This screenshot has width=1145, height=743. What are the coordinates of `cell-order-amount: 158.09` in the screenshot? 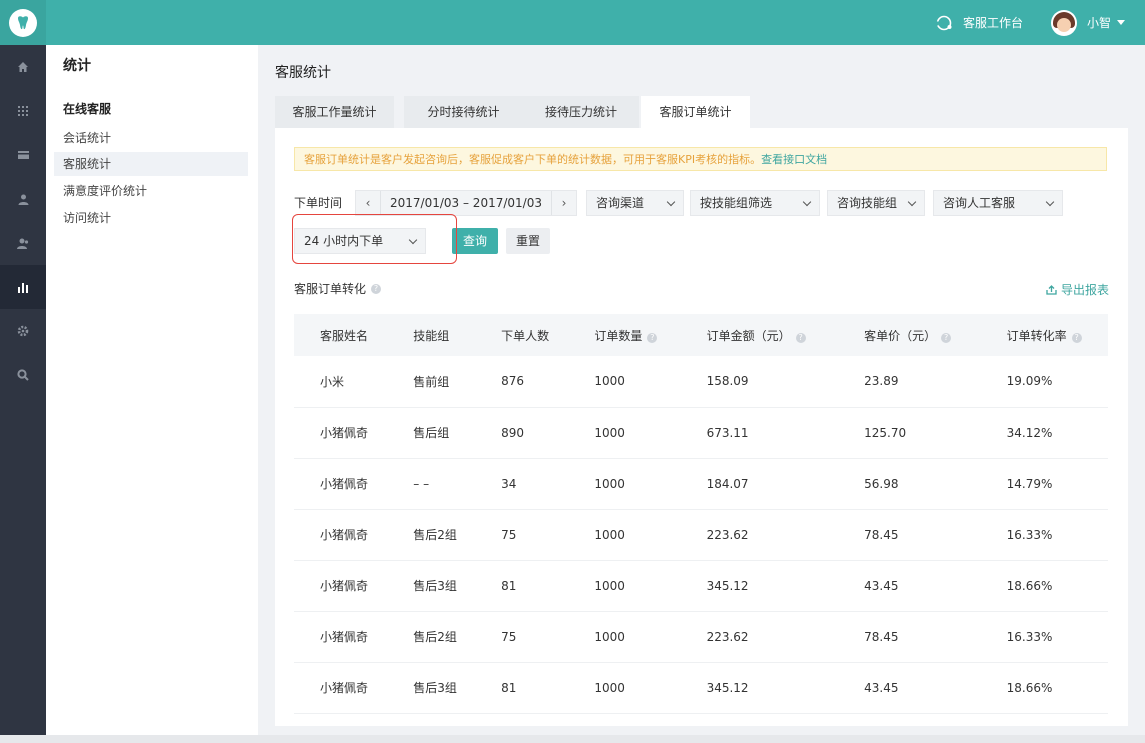 It's located at (759, 382).